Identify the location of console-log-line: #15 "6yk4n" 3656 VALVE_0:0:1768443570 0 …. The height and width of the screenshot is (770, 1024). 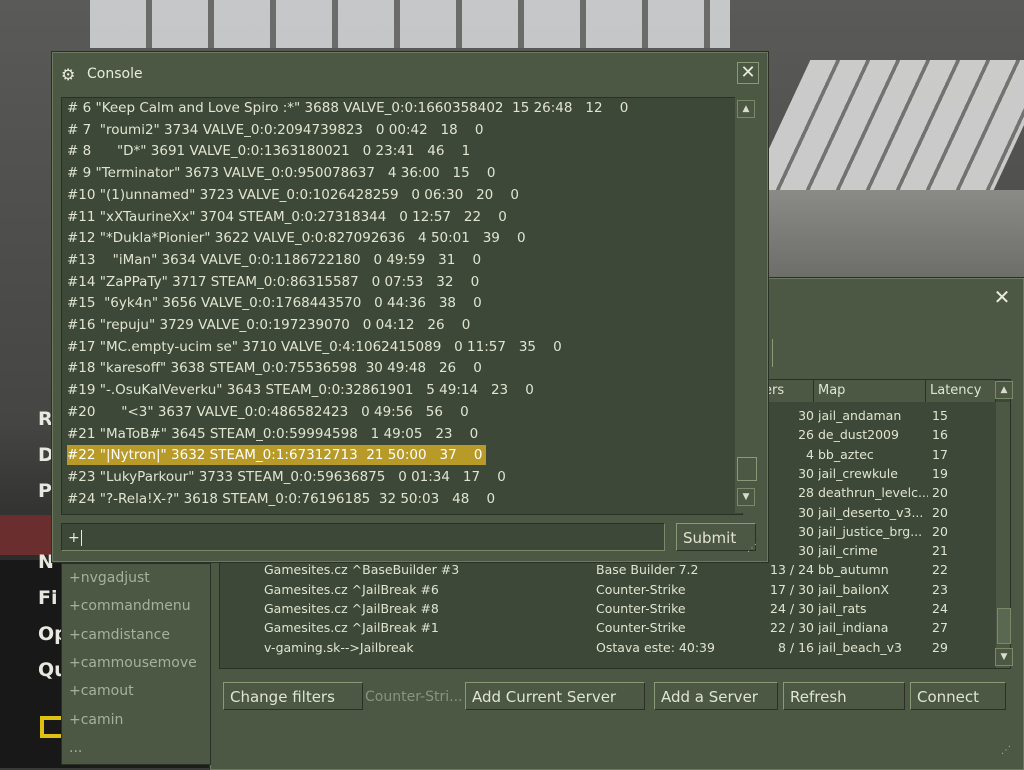
(274, 303).